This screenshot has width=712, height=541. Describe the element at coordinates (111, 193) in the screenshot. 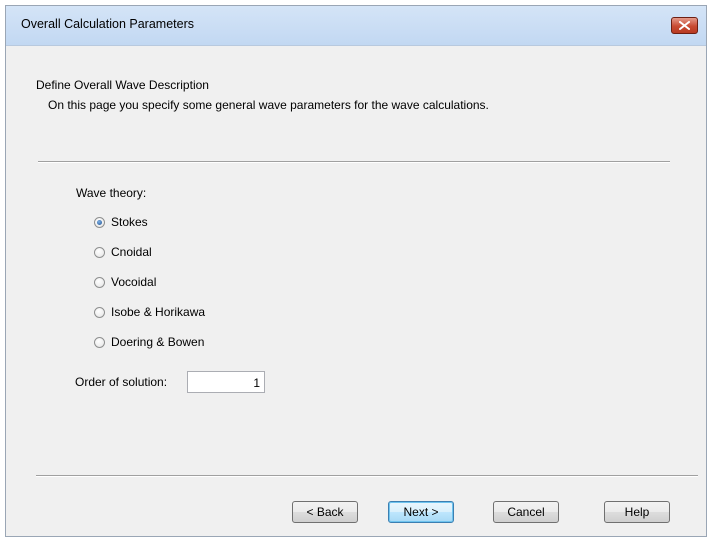

I see `wave-theory-label: Wave theory:` at that location.